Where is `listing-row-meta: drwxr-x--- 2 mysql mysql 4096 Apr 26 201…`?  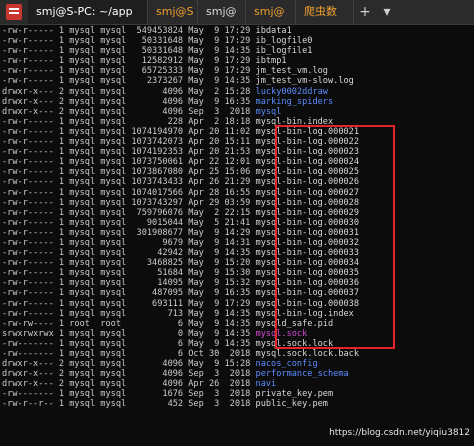 listing-row-meta: drwxr-x--- 2 mysql mysql 4096 Apr 26 201… is located at coordinates (129, 384).